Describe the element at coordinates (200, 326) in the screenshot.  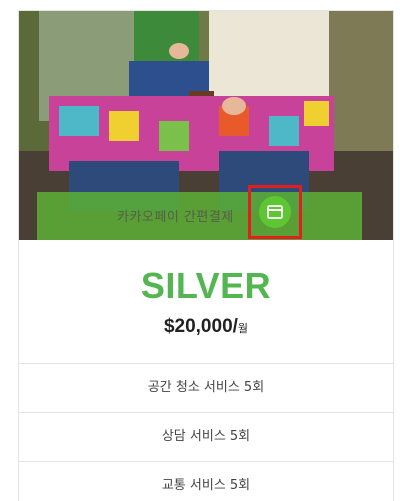
I see `price-amount: $20,000/` at that location.